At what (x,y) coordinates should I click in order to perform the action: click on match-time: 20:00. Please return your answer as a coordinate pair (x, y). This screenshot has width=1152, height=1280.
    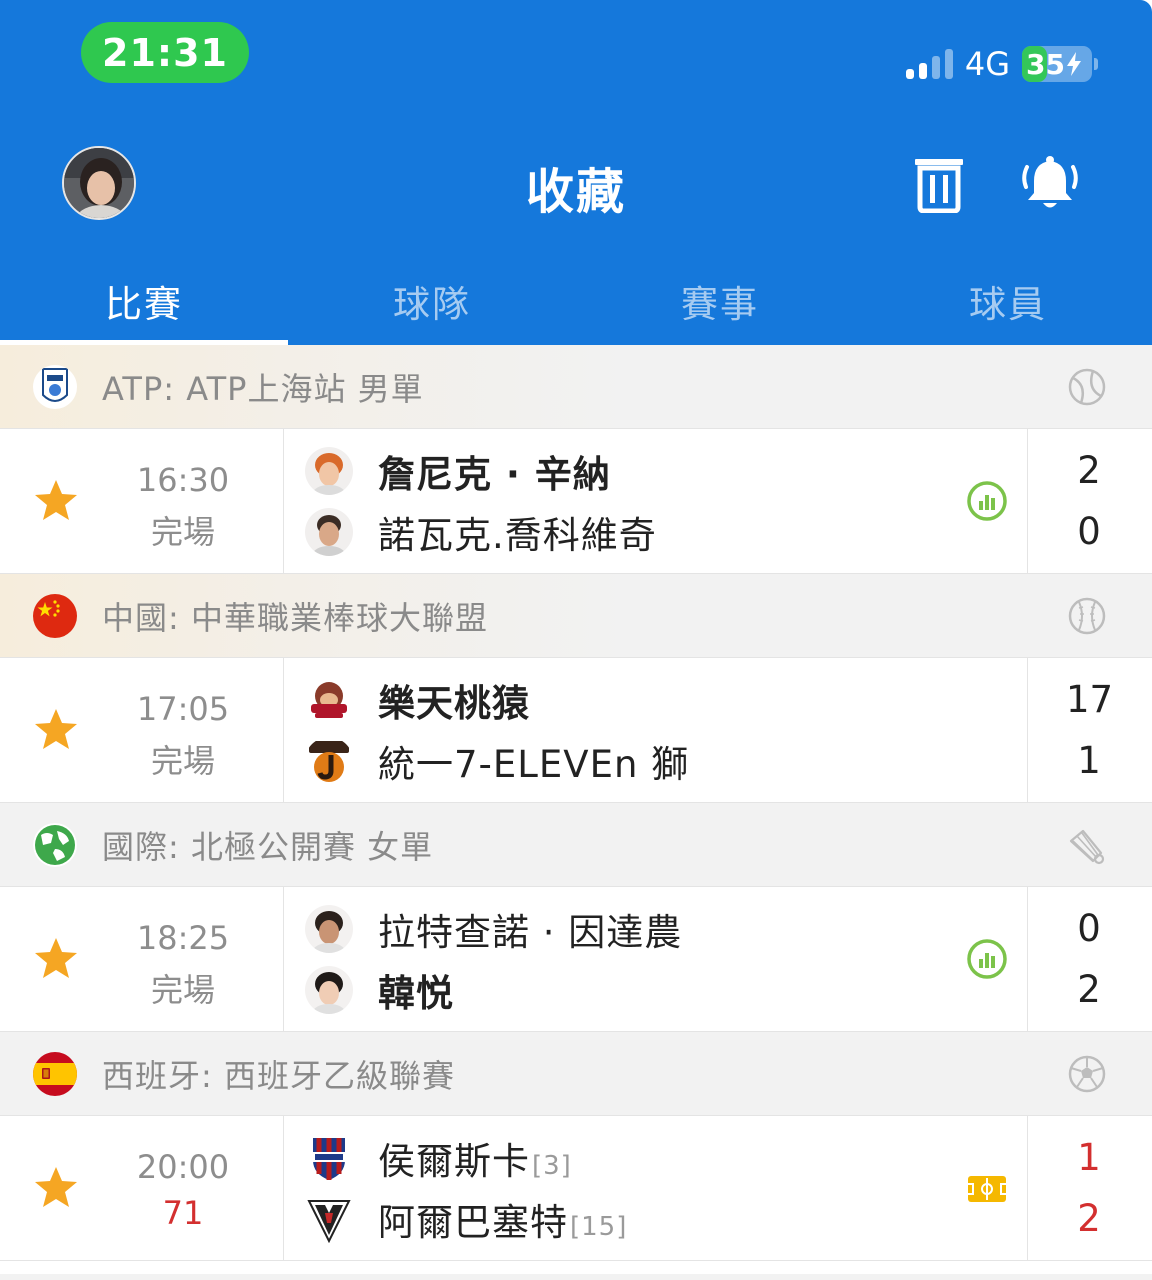
    Looking at the image, I should click on (183, 1167).